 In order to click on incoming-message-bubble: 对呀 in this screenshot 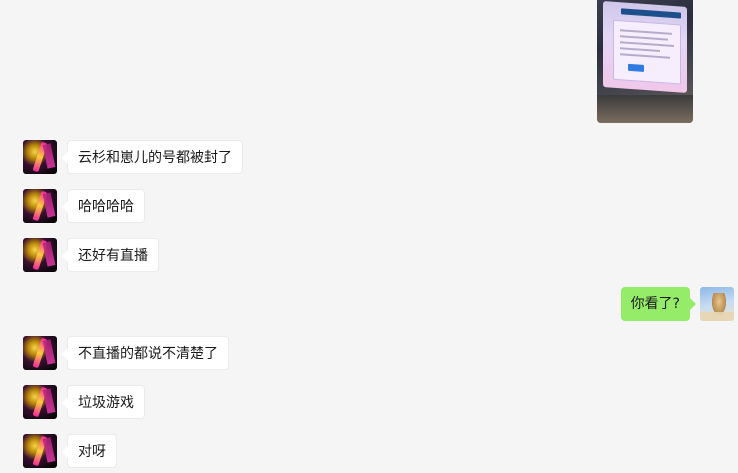, I will do `click(89, 451)`.